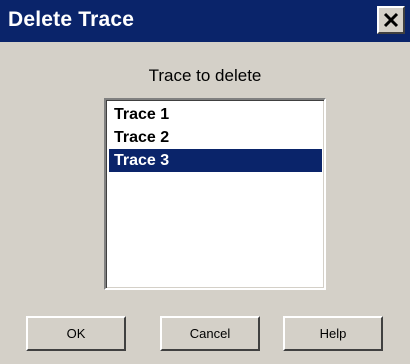 Image resolution: width=410 pixels, height=364 pixels. Describe the element at coordinates (215, 114) in the screenshot. I see `list-item-trace-1: Trace 1` at that location.